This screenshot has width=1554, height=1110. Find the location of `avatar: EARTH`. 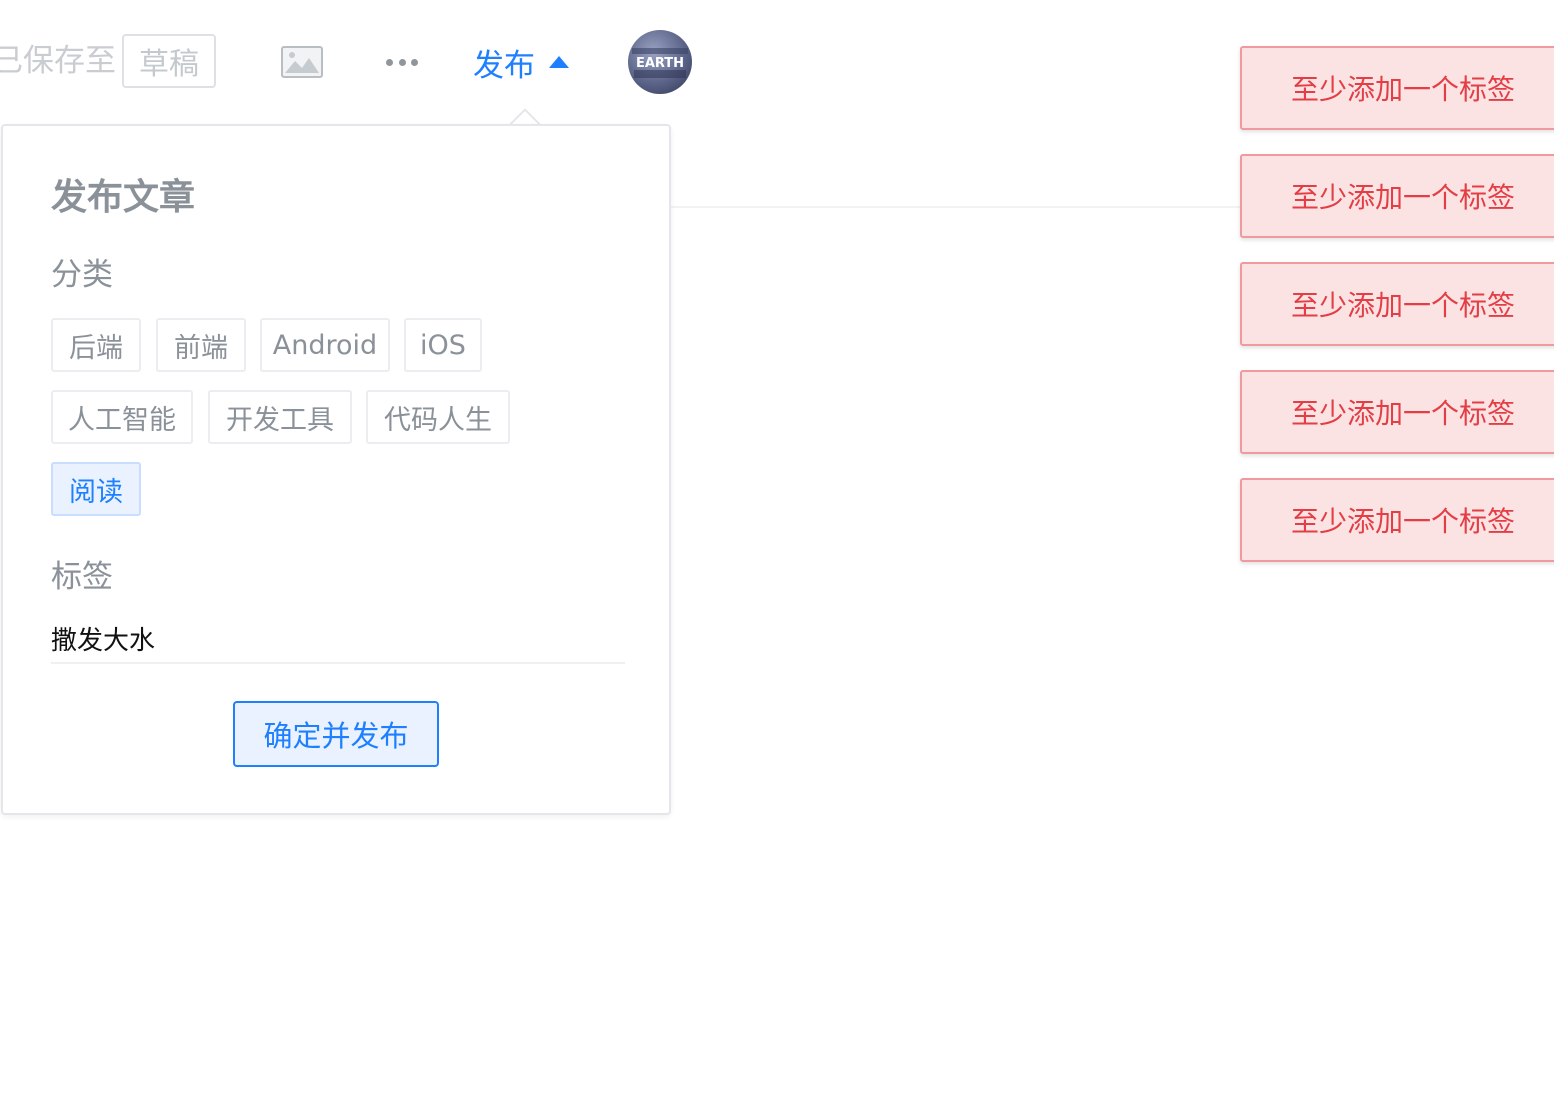

avatar: EARTH is located at coordinates (660, 62).